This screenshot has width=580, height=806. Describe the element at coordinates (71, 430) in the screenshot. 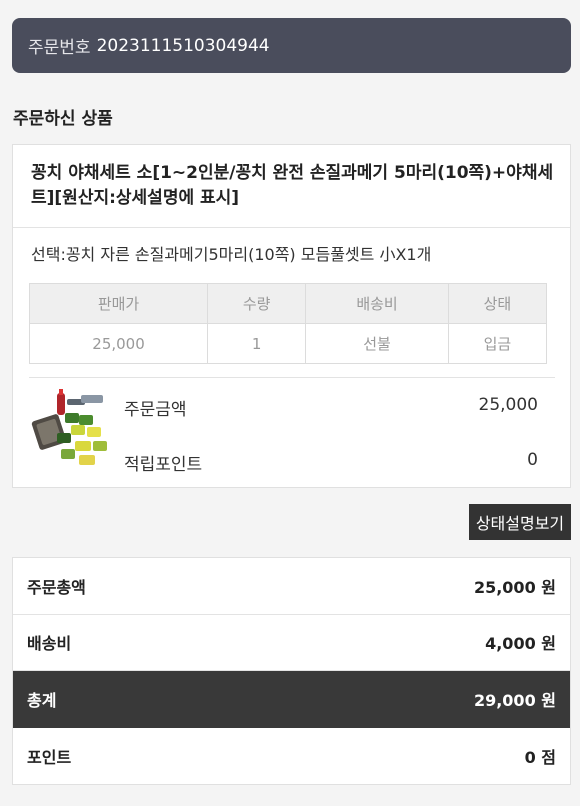

I see `product-thumbnail` at that location.